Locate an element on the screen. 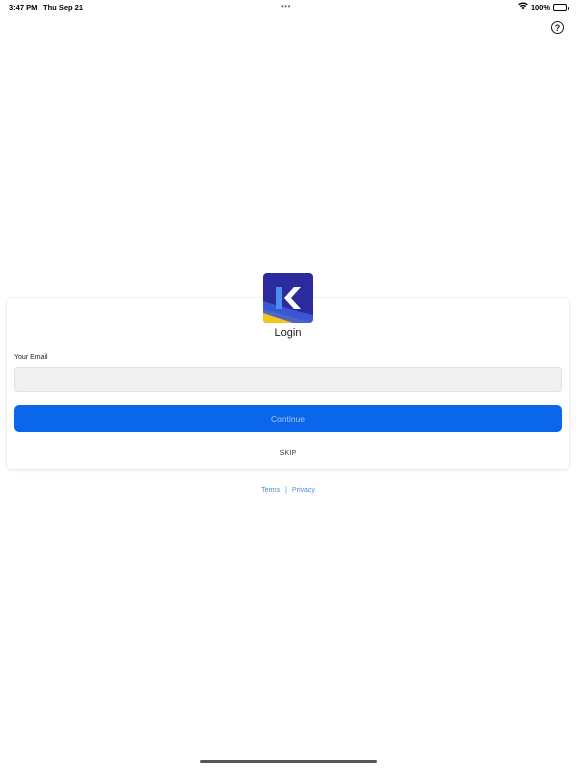 This screenshot has width=576, height=768. continue-button: Continue is located at coordinates (288, 418).